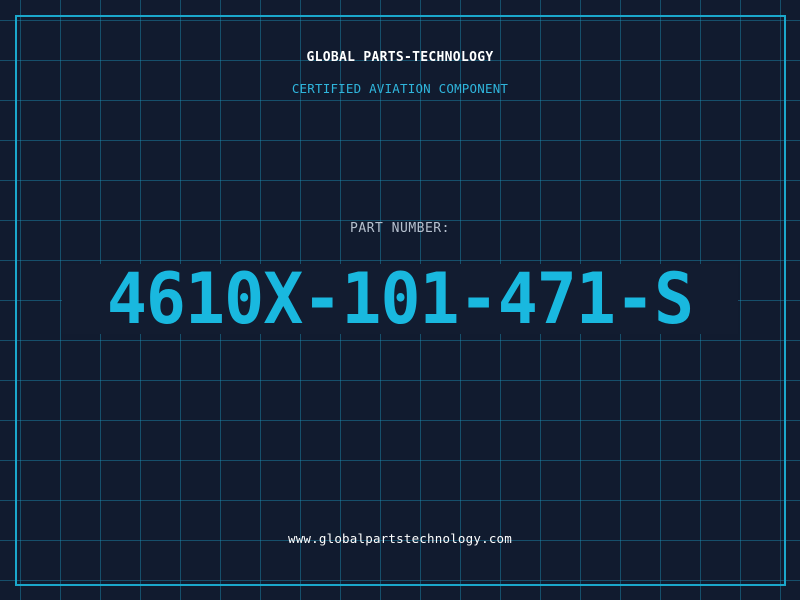 The image size is (800, 600). Describe the element at coordinates (400, 88) in the screenshot. I see `certification-tagline: CERTIFIED AVIATION COMPONENT` at that location.